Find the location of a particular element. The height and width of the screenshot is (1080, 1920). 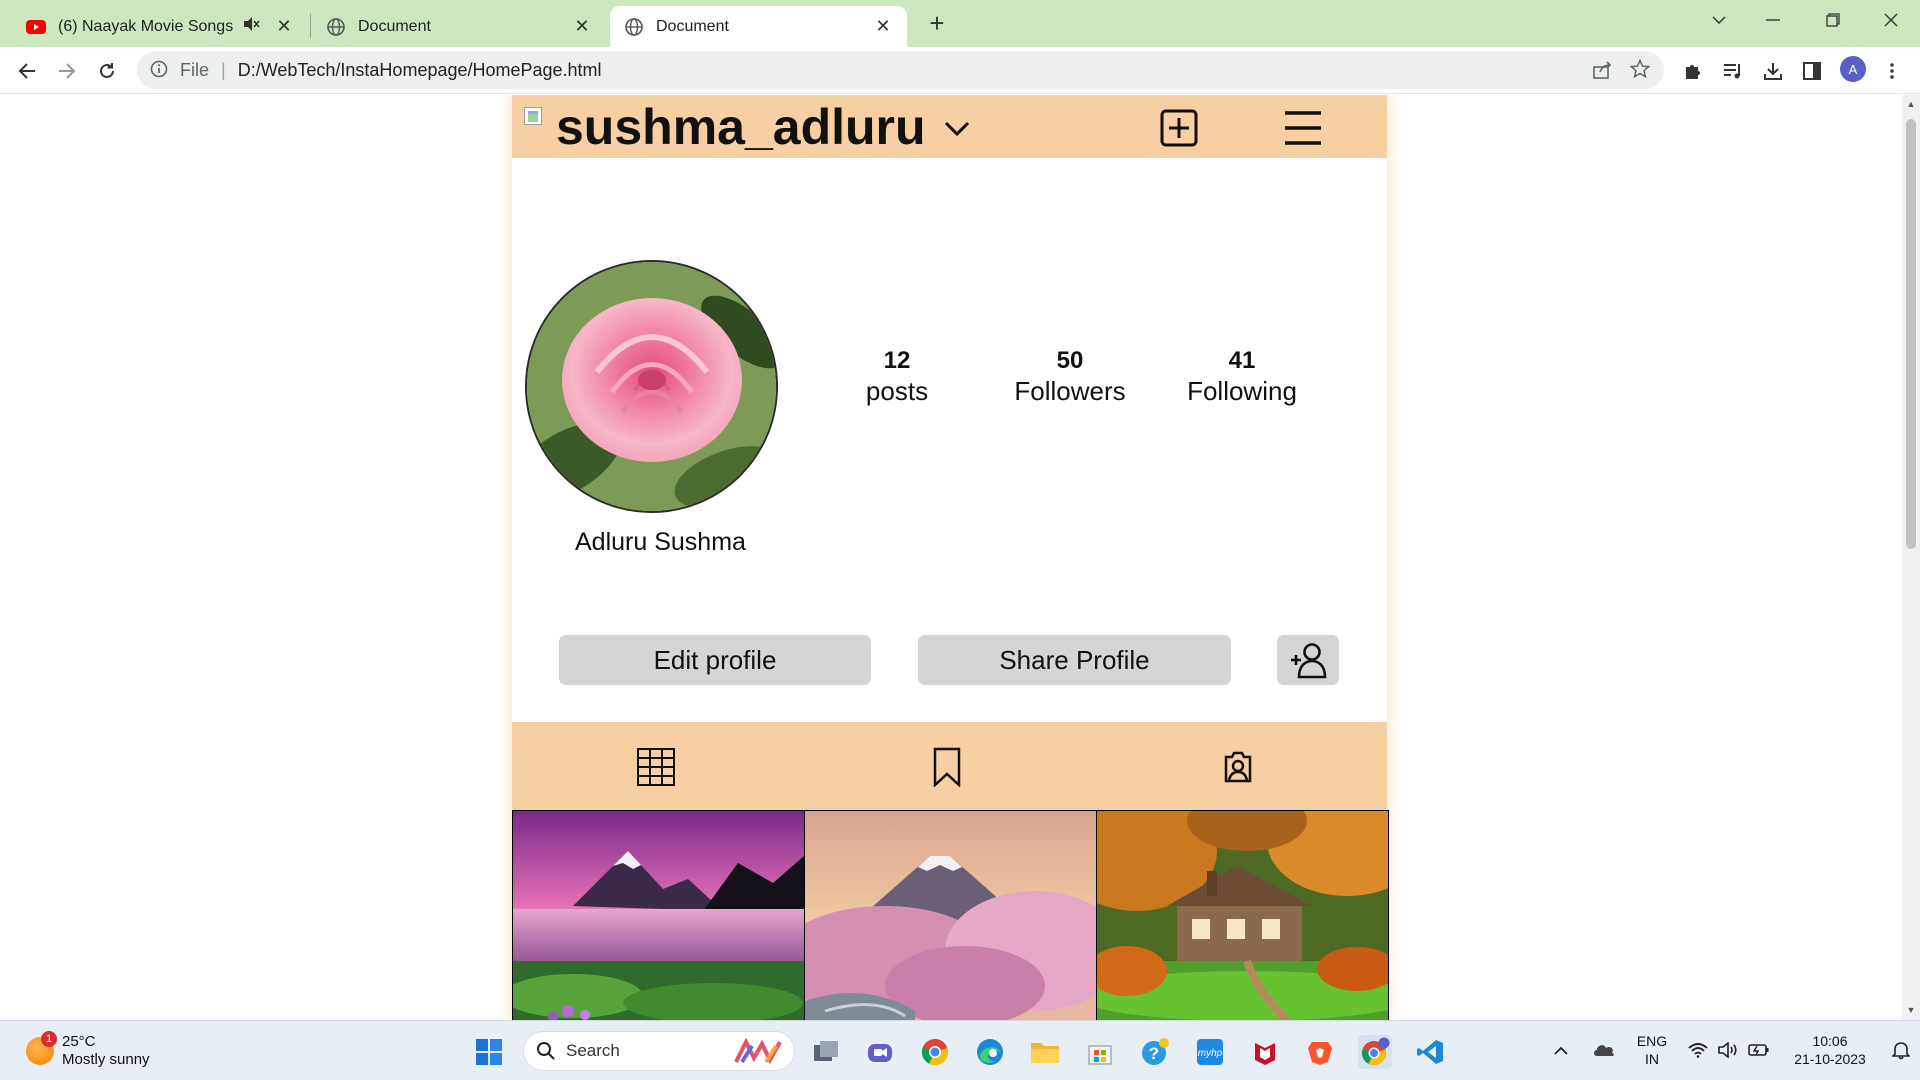

notification-bell-icon is located at coordinates (1901, 1052).